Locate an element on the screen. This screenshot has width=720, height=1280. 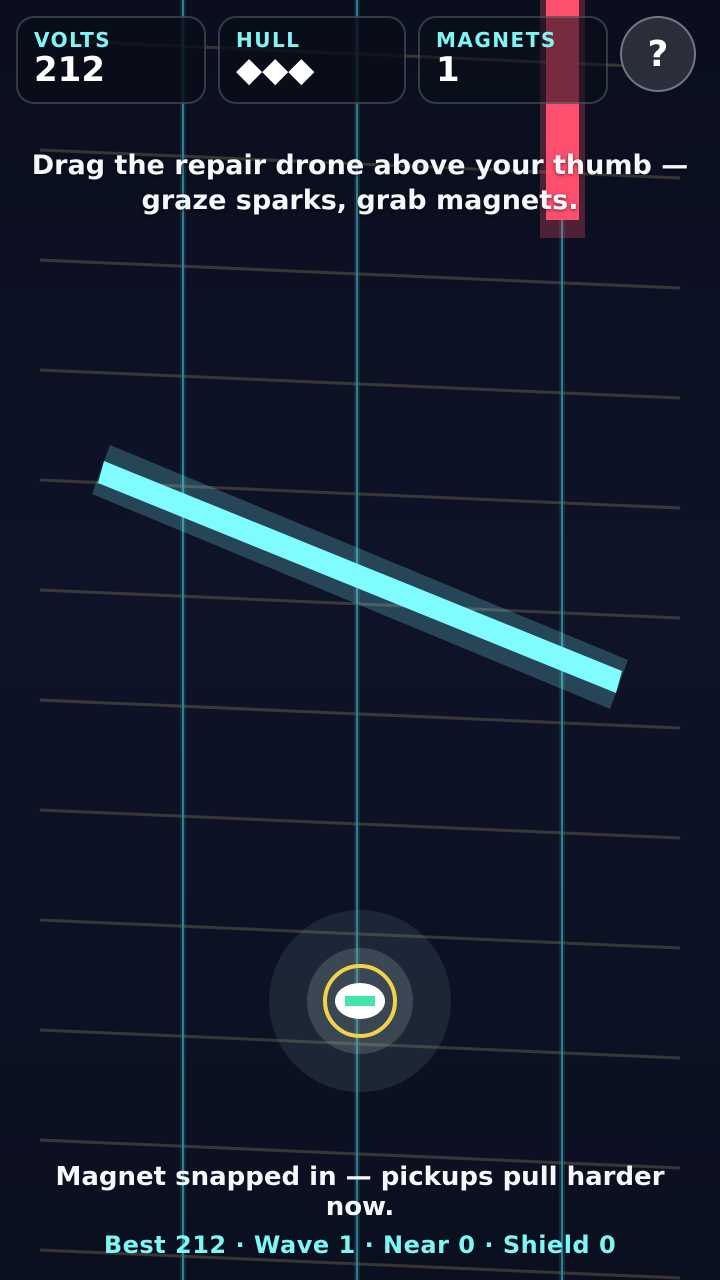
stat-best: Best 212 is located at coordinates (165, 1245).